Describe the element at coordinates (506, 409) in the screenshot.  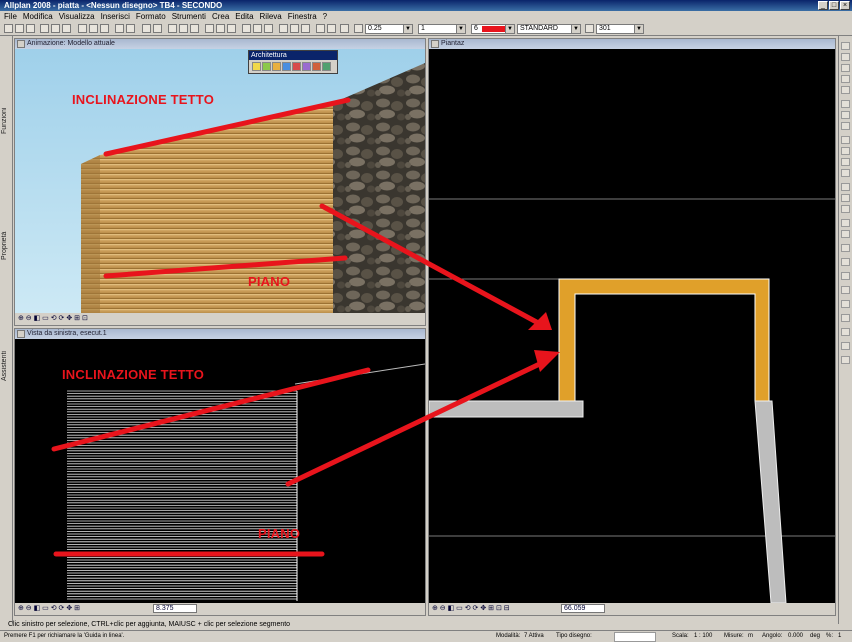
I see `gray-wall-horizontal` at that location.